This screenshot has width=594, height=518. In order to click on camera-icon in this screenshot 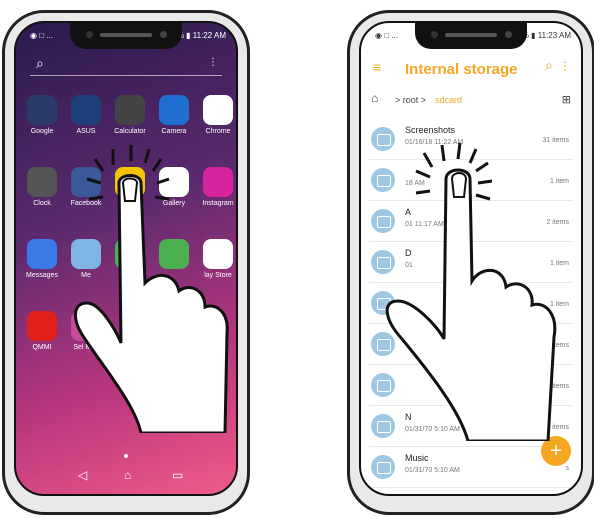, I will do `click(174, 110)`.